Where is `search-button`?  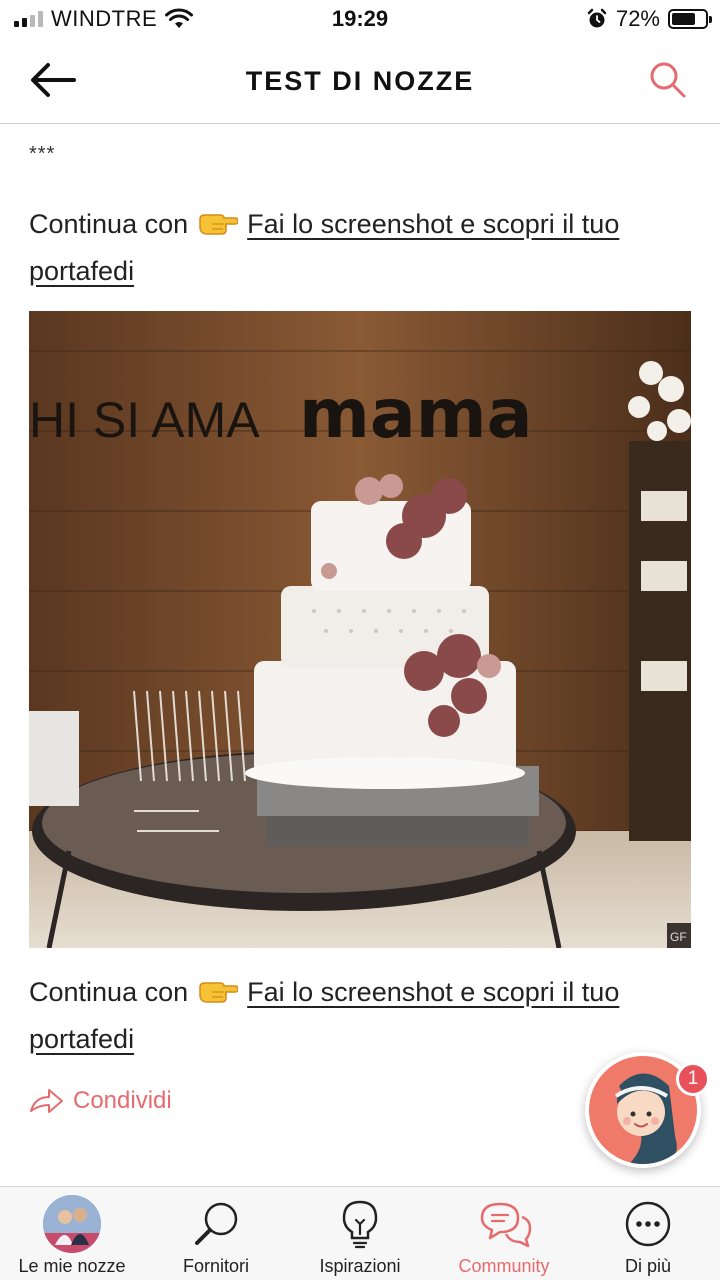
search-button is located at coordinates (668, 80).